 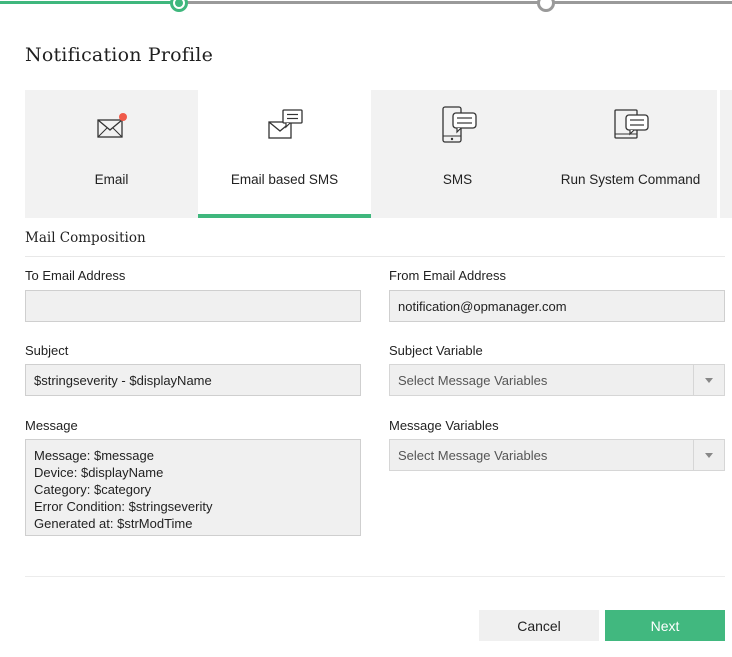 I want to click on from-email-label: From Email Address, so click(x=448, y=275).